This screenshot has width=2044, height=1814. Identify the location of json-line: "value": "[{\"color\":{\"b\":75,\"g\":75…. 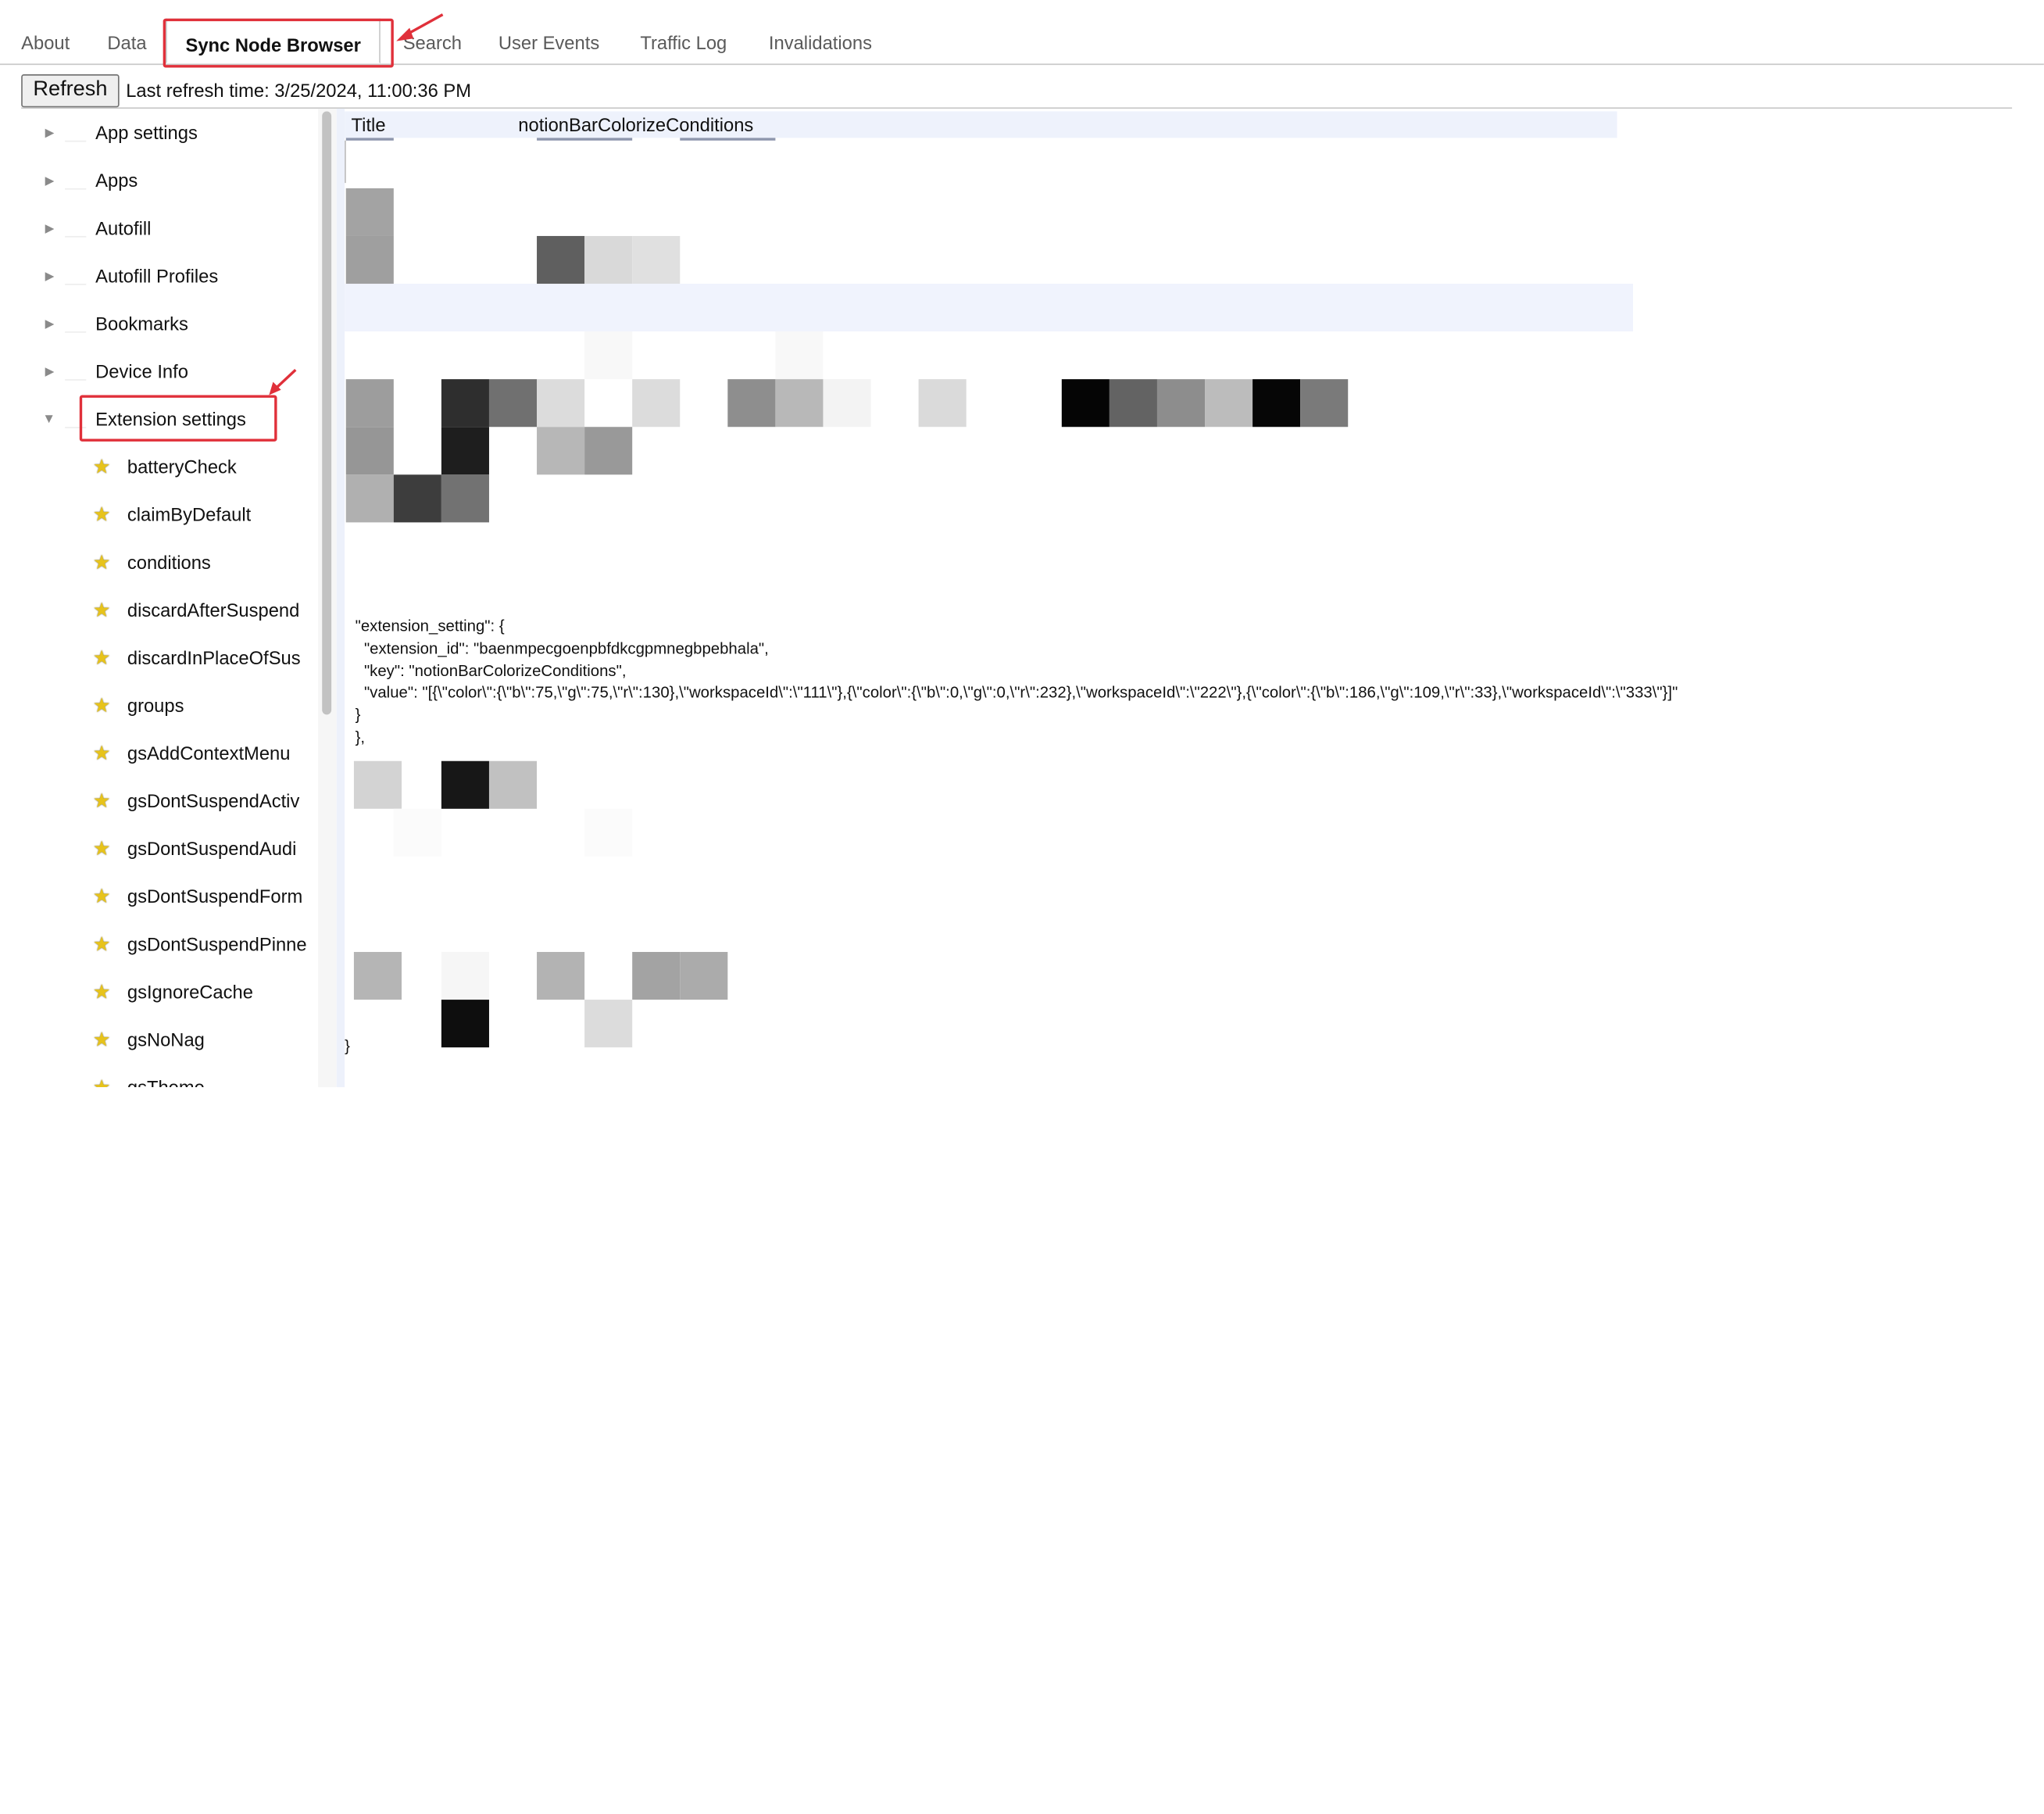
(1017, 693).